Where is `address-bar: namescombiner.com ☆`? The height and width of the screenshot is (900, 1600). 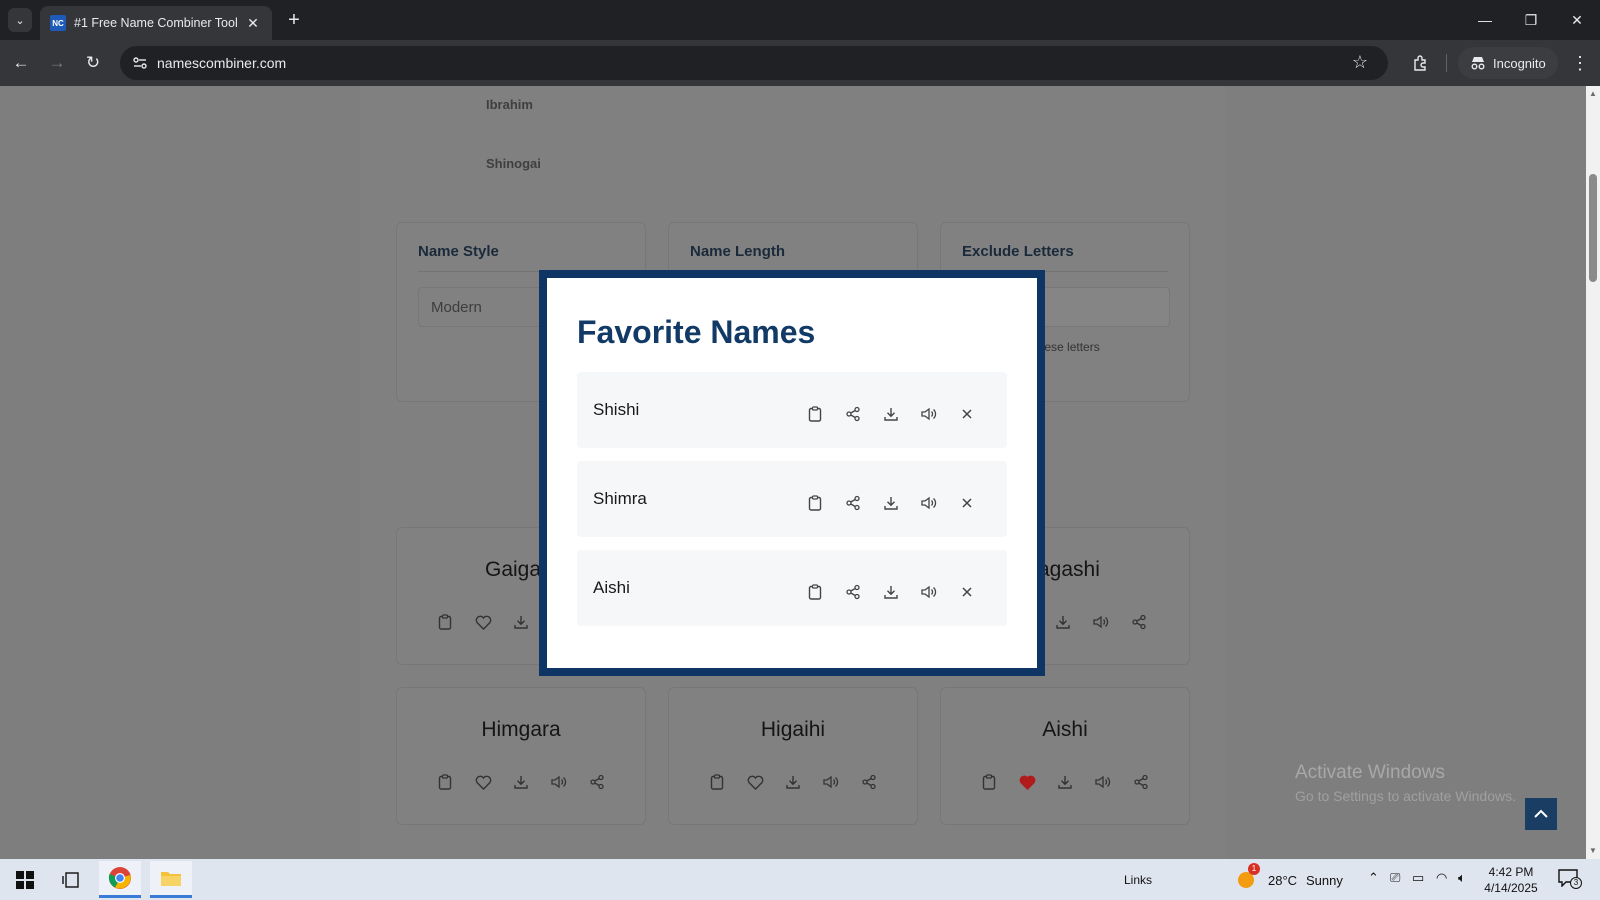
address-bar: namescombiner.com ☆ is located at coordinates (754, 63).